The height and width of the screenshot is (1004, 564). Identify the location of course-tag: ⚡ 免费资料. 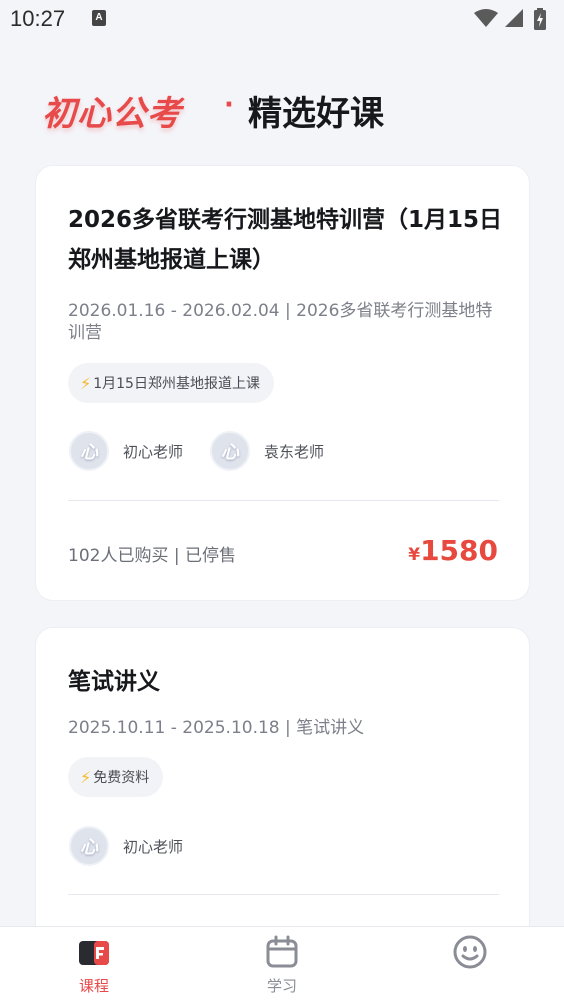
(116, 777).